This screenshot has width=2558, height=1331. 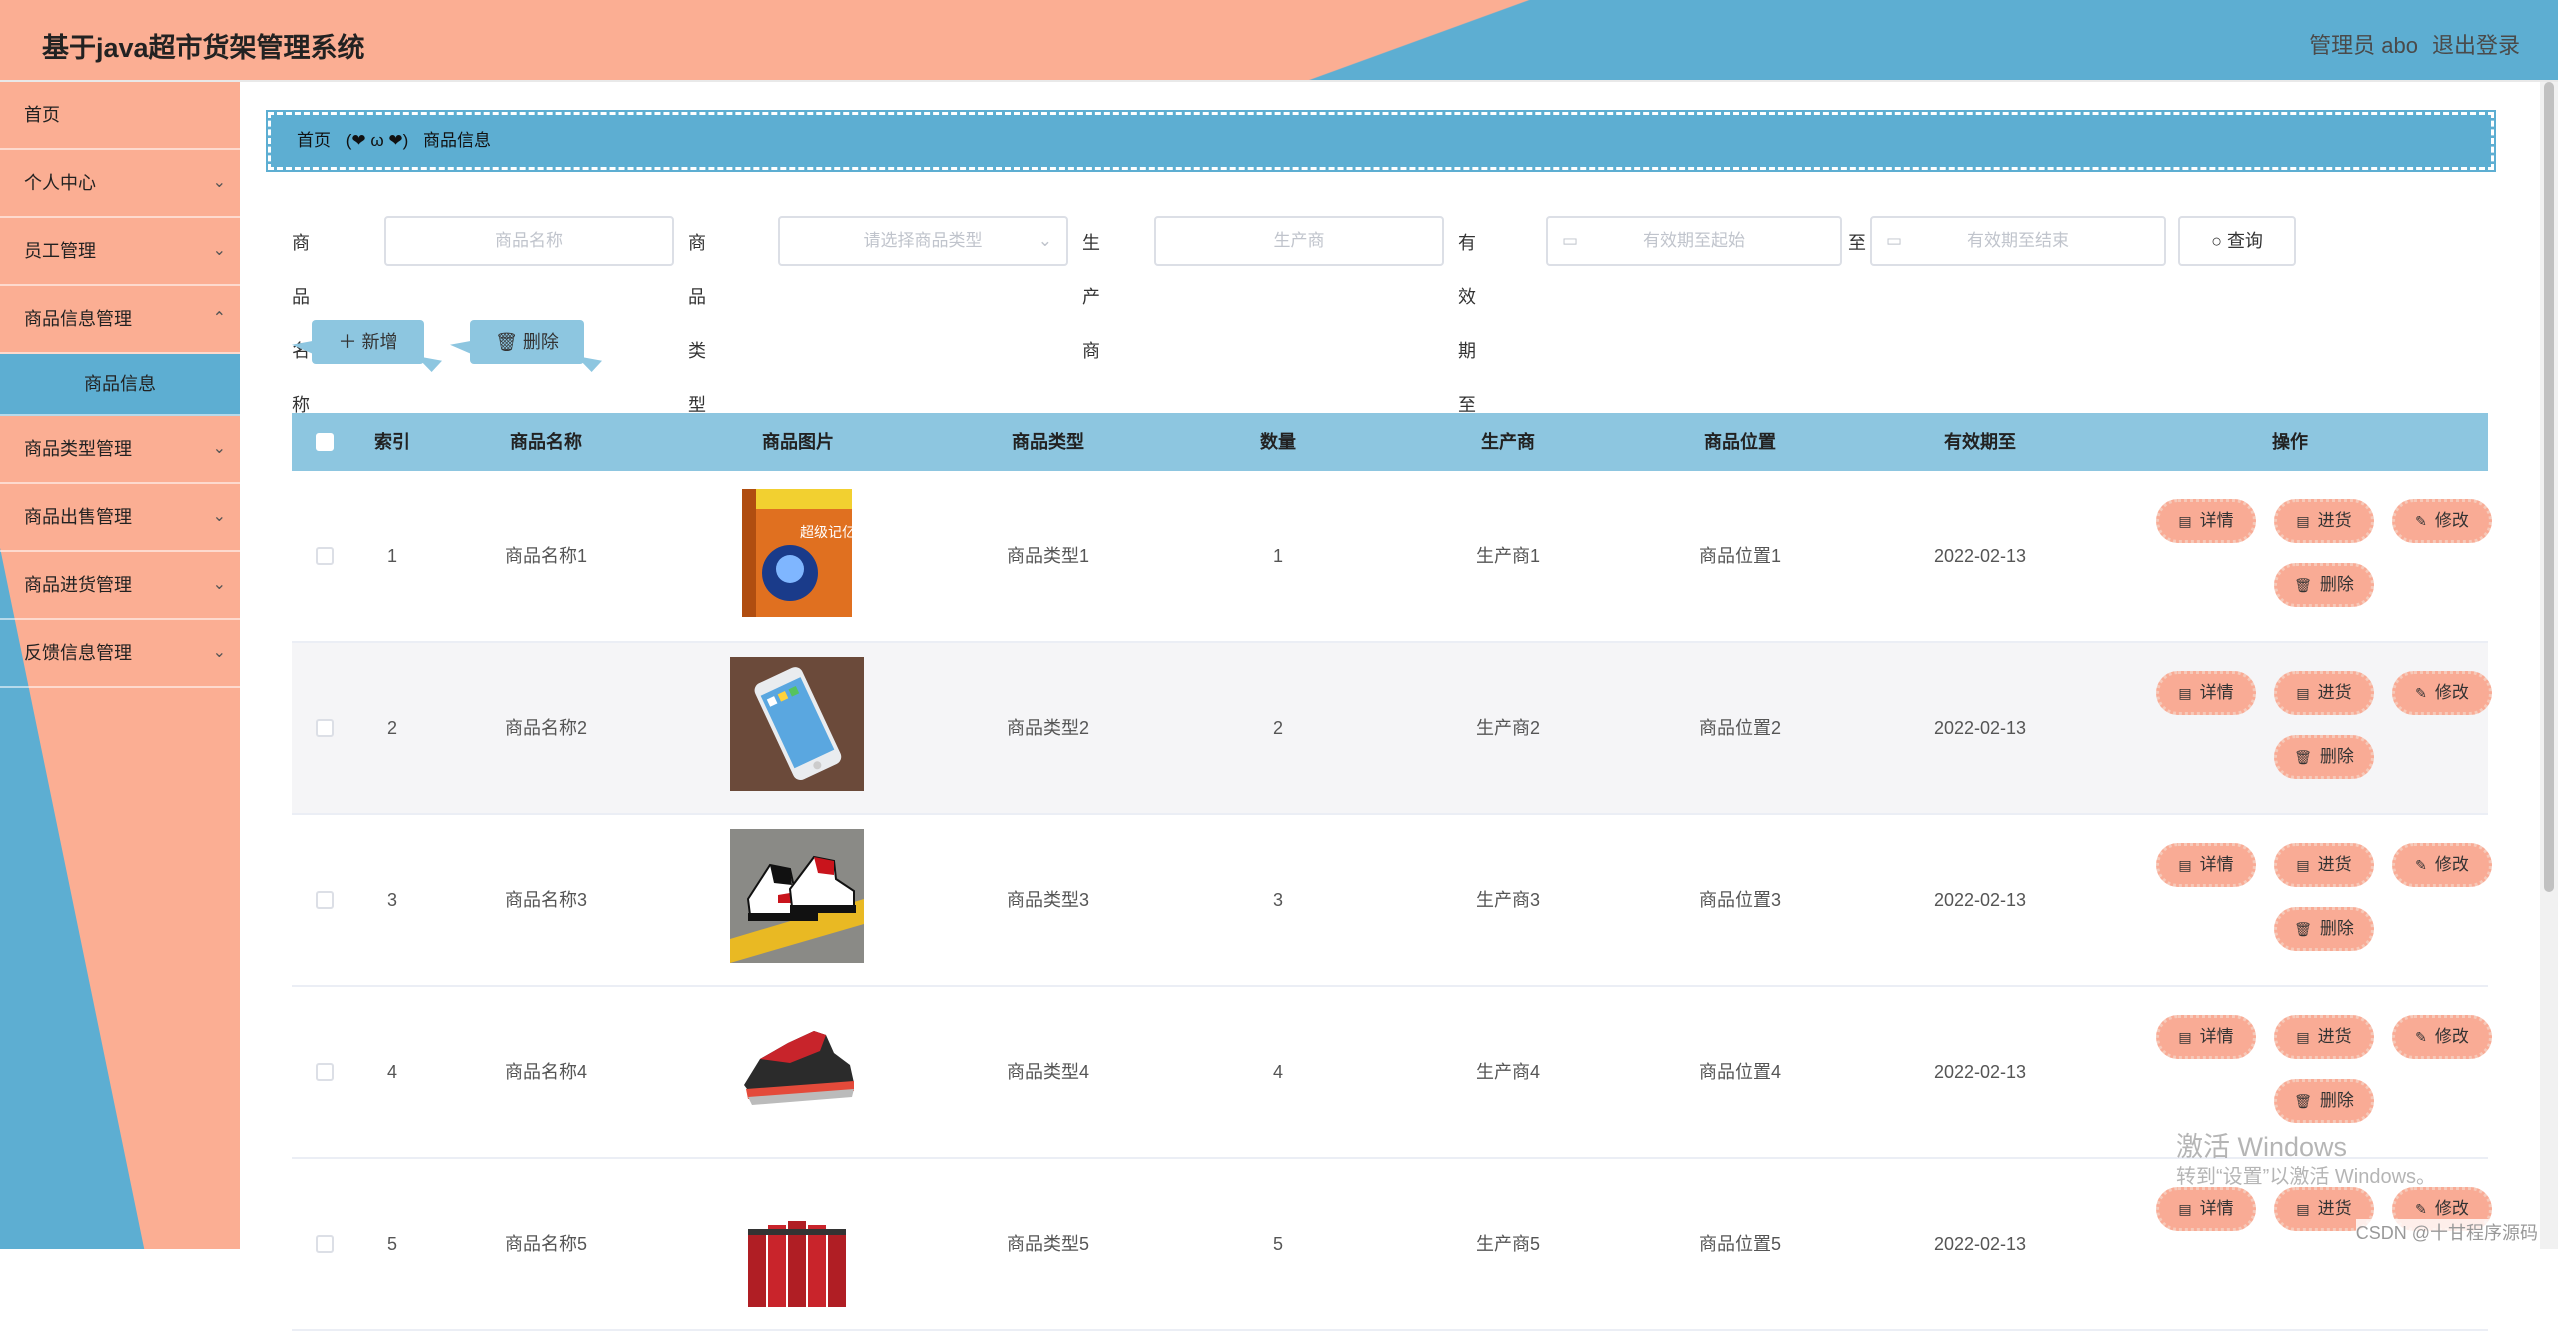 I want to click on sidebar-item-label: 商品出售管理, so click(x=78, y=517).